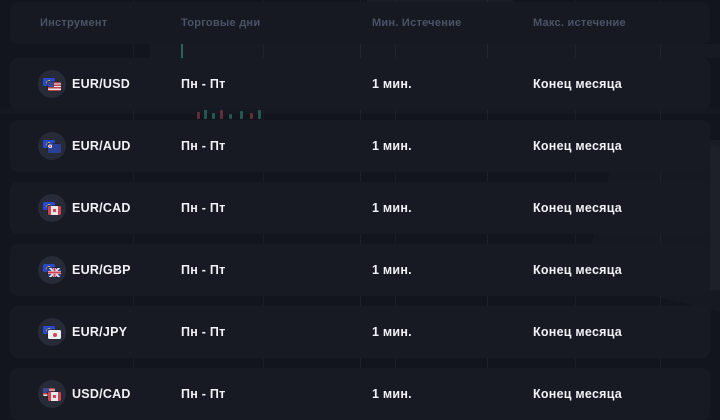 This screenshot has height=420, width=720. I want to click on table-row: EUR/CAD Пн - Пт 1 мин. Конец месяца, so click(360, 208).